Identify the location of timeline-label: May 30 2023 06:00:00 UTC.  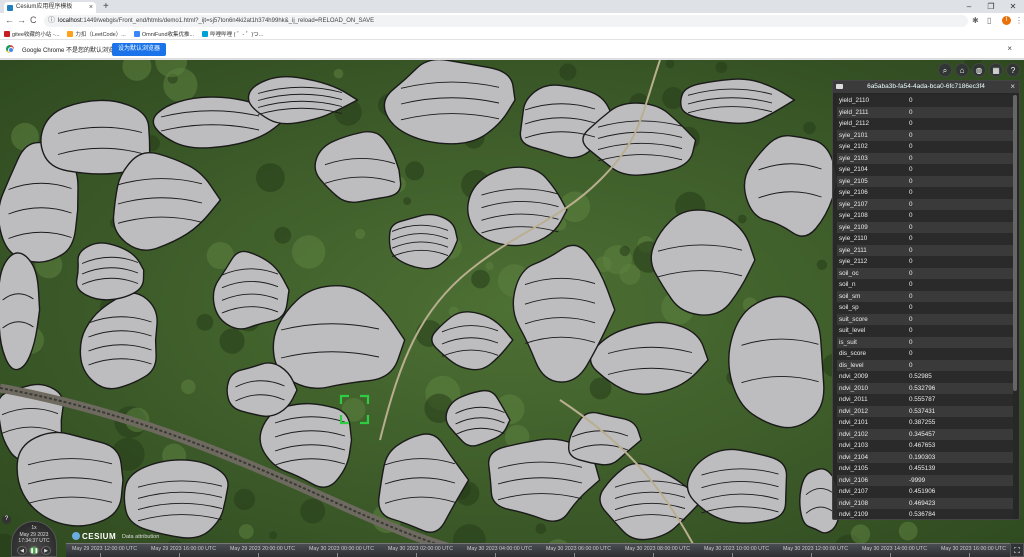
(579, 549).